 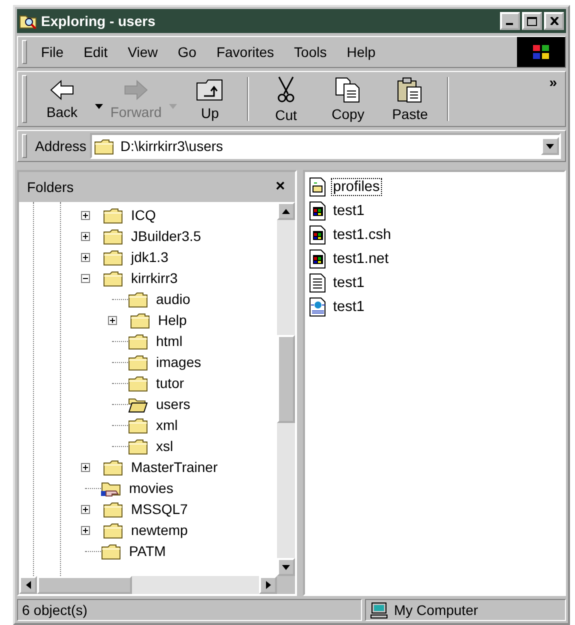 I want to click on flag-logo-icon, so click(x=541, y=52).